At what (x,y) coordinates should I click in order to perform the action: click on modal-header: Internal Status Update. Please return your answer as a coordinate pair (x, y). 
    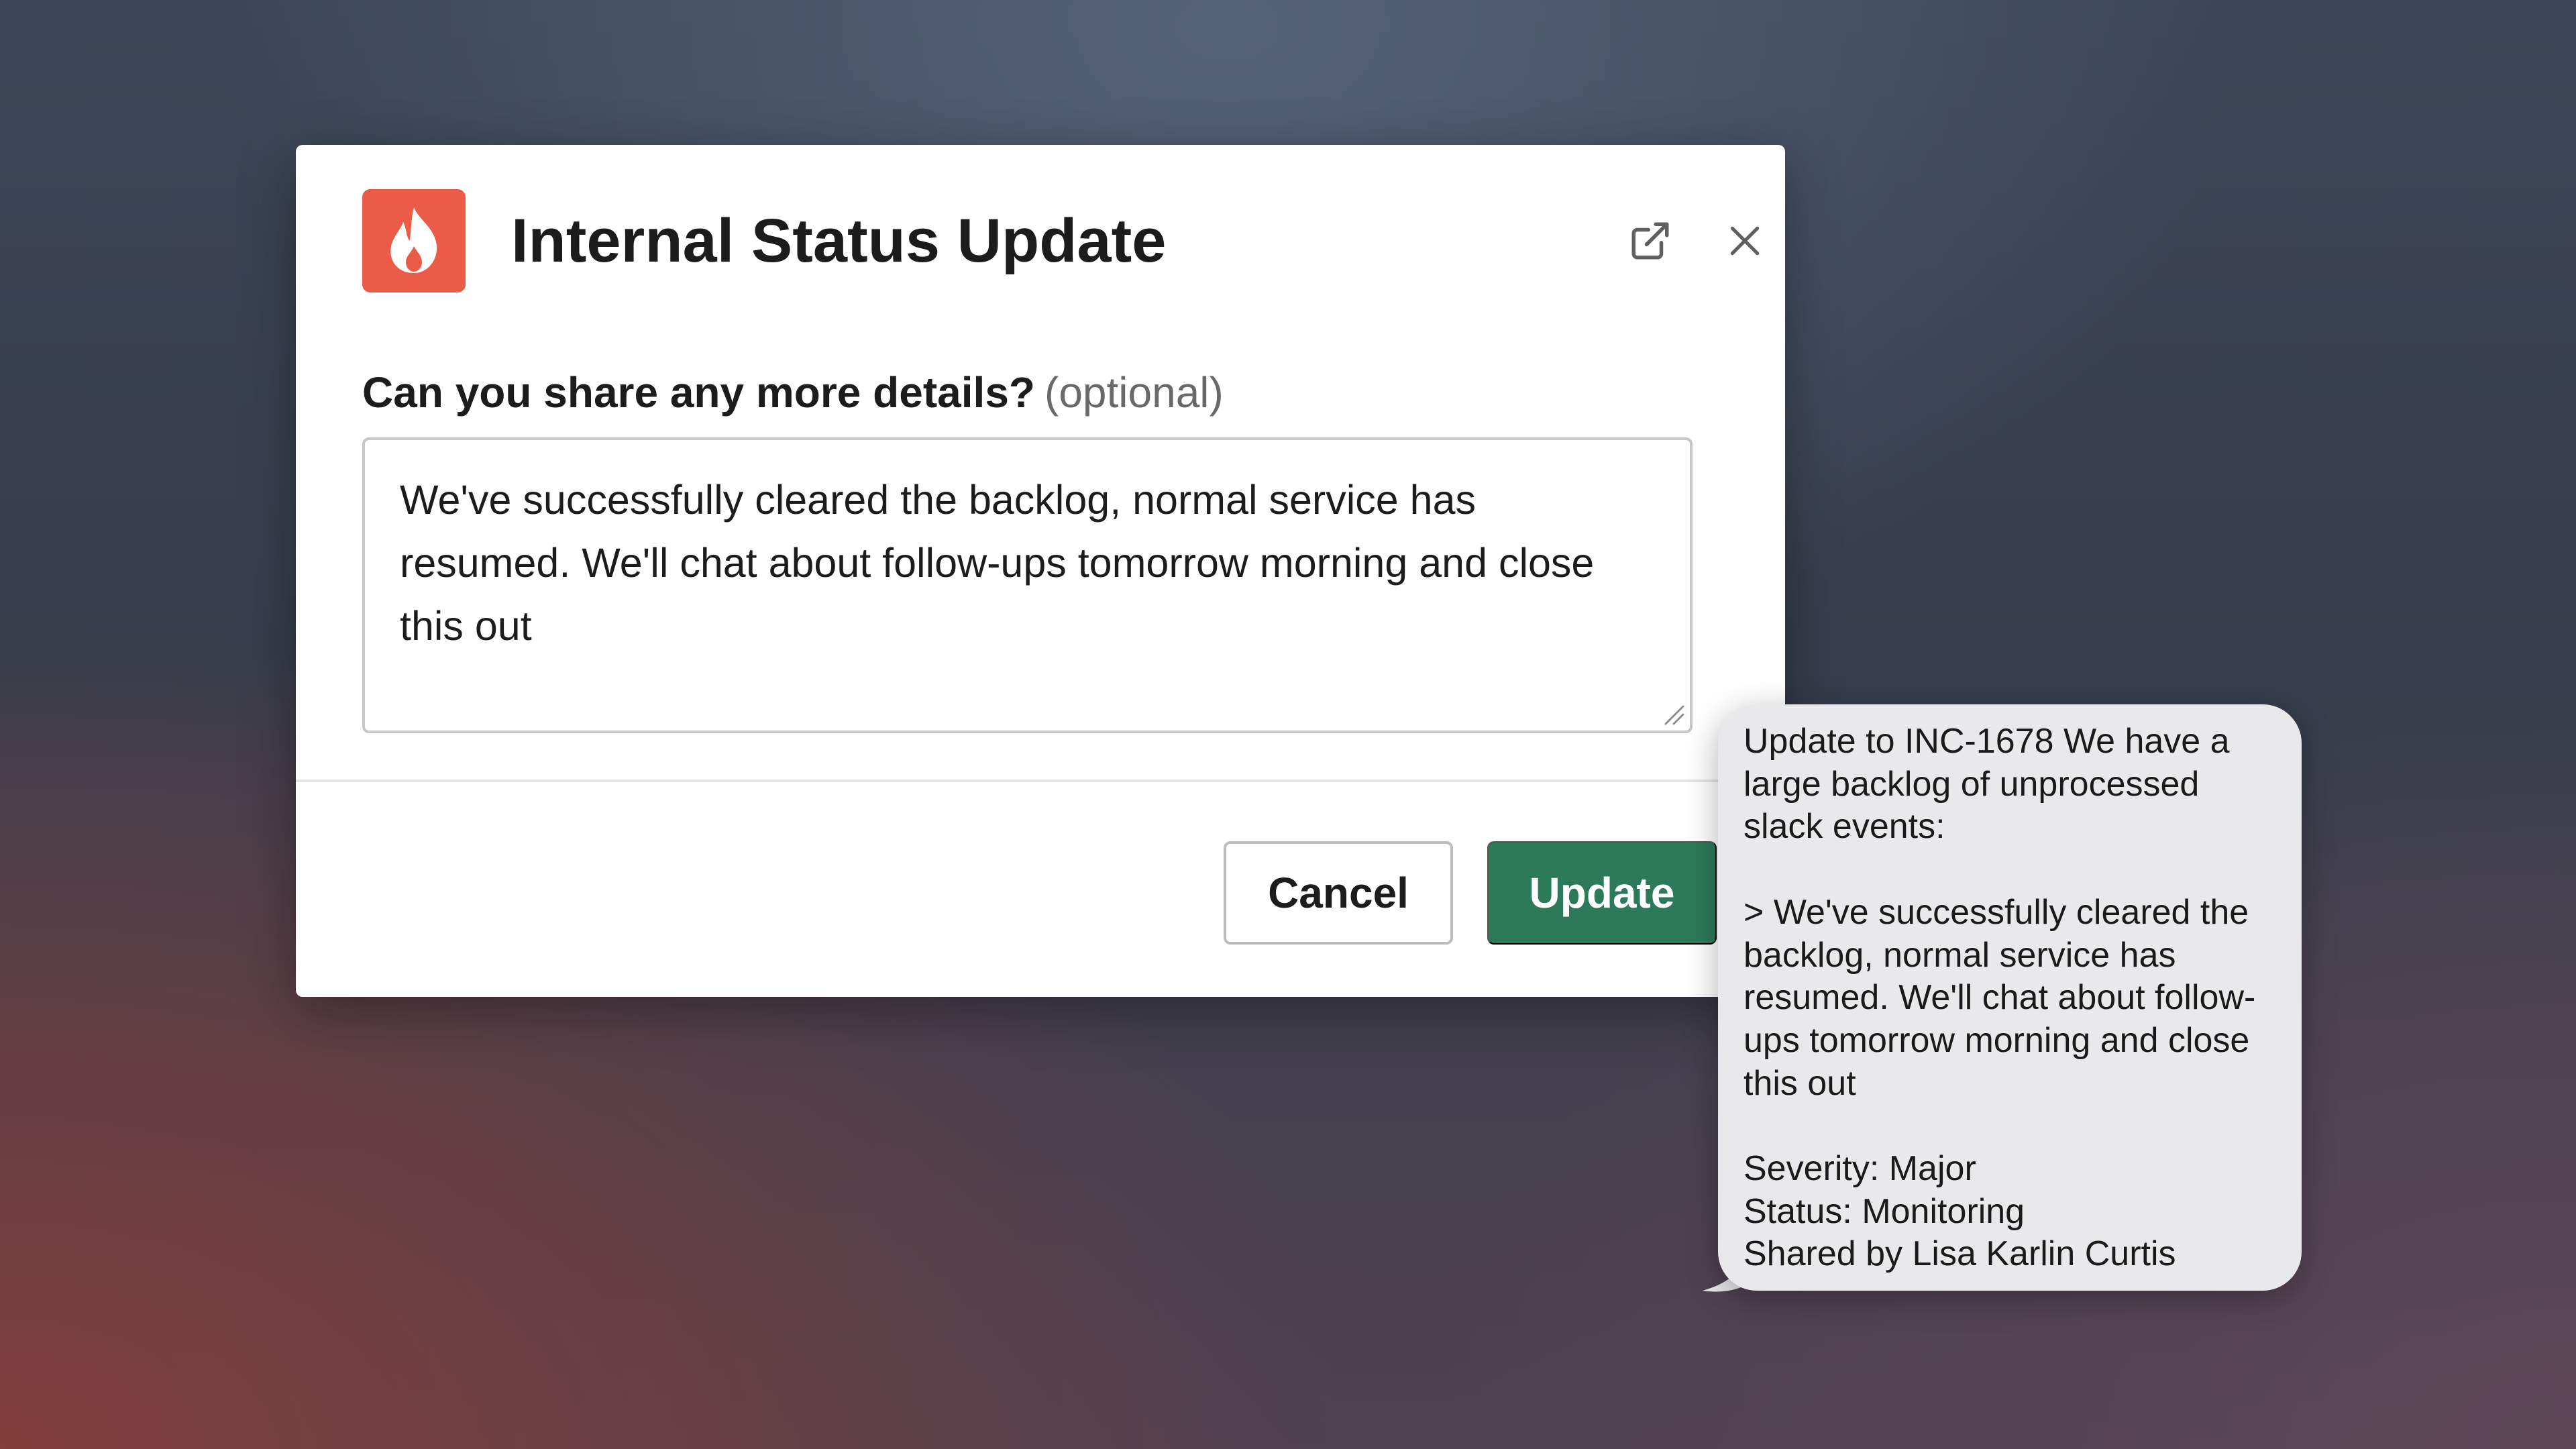
    Looking at the image, I should click on (1061, 240).